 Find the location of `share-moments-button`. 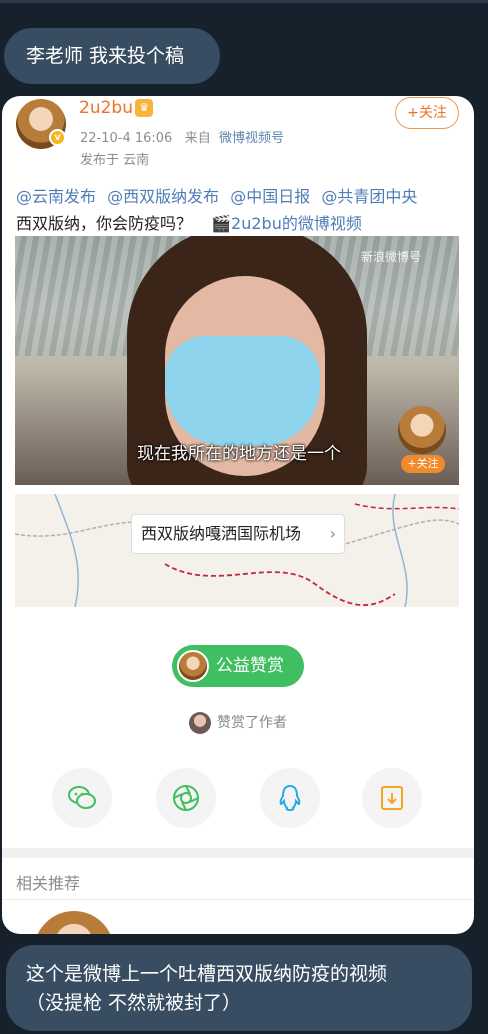

share-moments-button is located at coordinates (186, 798).